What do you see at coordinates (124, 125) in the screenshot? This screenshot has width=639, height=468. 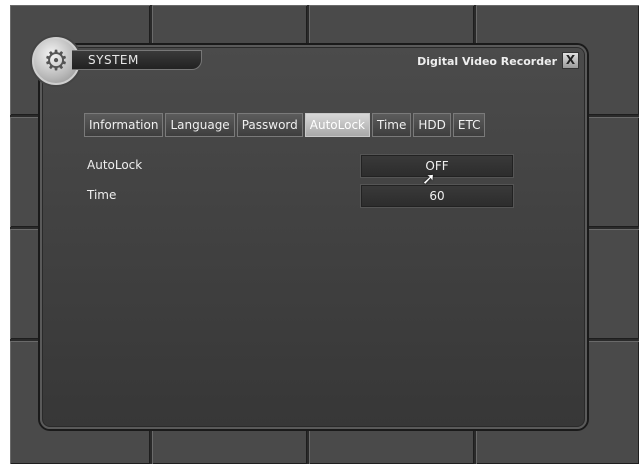 I see `tab-information: Information` at bounding box center [124, 125].